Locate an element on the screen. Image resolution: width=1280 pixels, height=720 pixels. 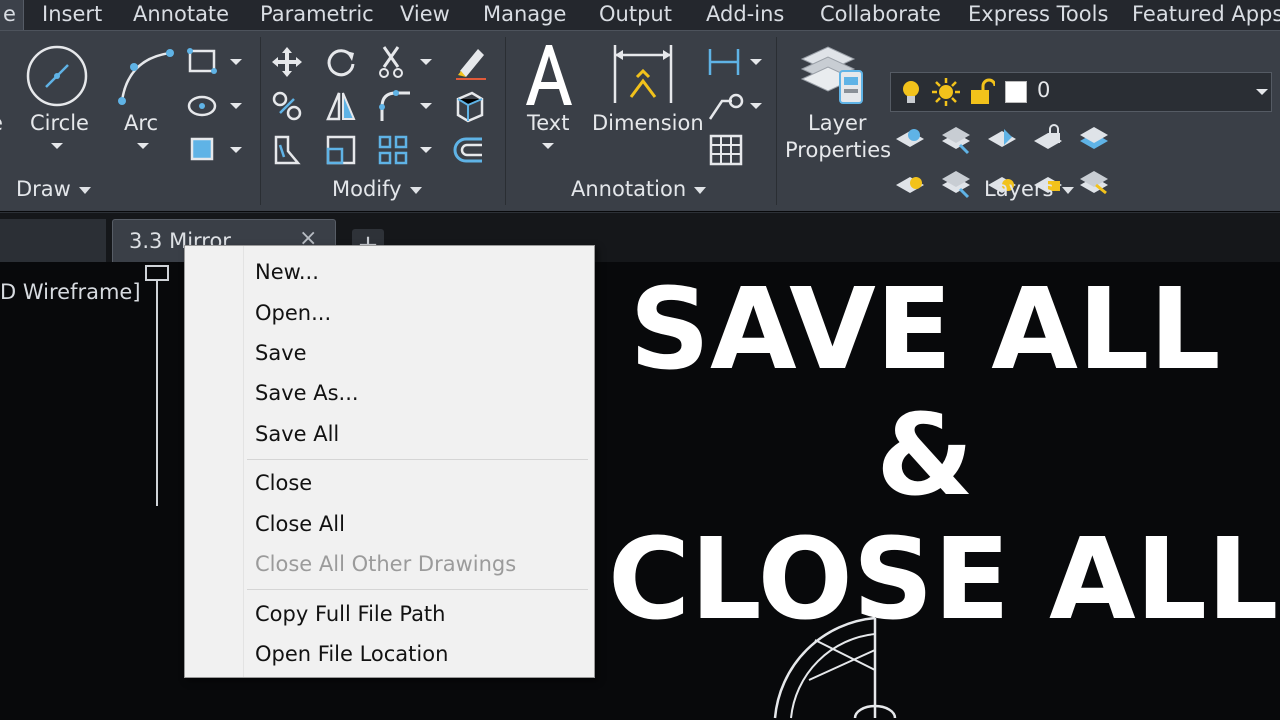
text-button-label: Text is located at coordinates (548, 123).